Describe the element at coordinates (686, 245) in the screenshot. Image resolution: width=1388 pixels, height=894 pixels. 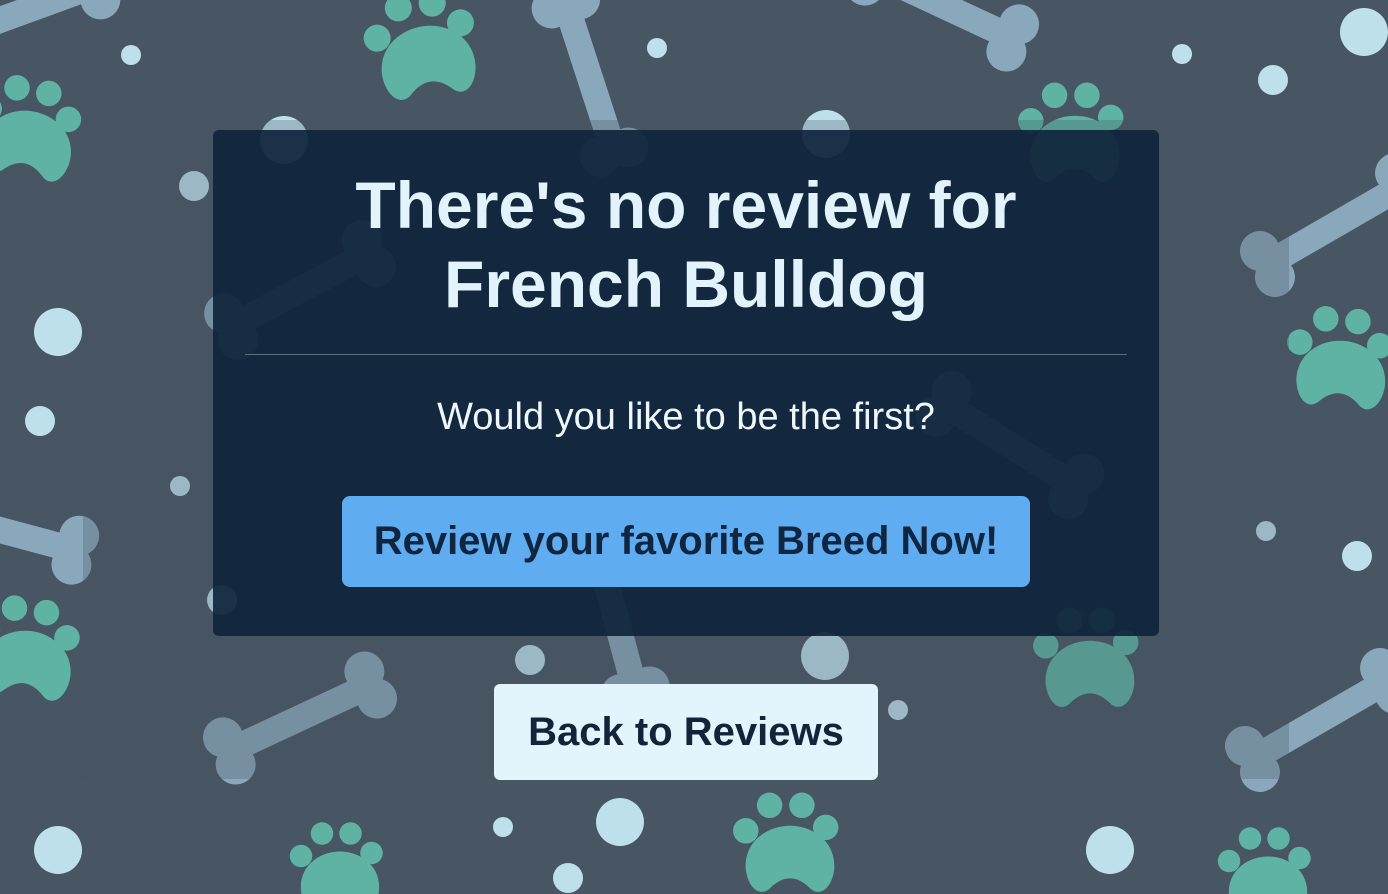
I see `empty-state-title: There's no review for French Bulldog` at that location.